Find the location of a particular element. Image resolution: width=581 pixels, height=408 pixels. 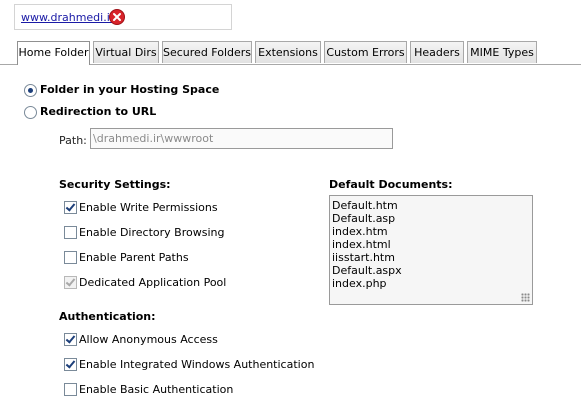

default-document-item: iisstart.htm is located at coordinates (363, 257).